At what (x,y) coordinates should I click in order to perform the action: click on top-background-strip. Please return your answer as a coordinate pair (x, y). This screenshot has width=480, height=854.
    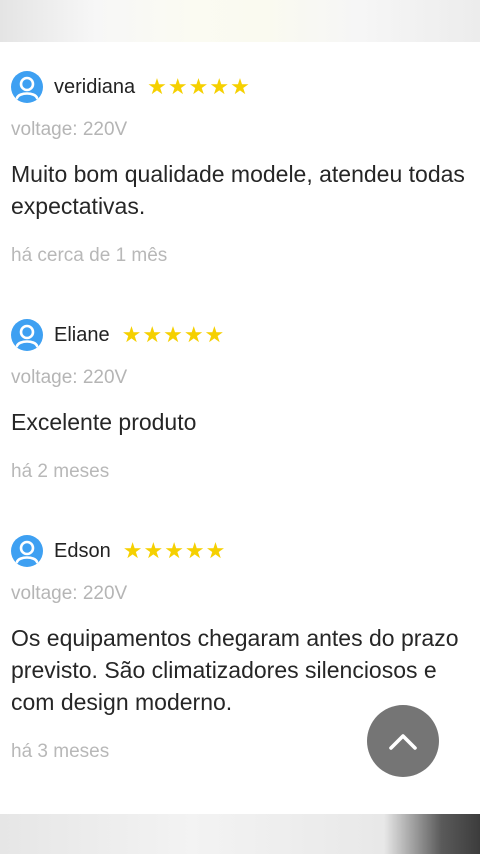
    Looking at the image, I should click on (240, 21).